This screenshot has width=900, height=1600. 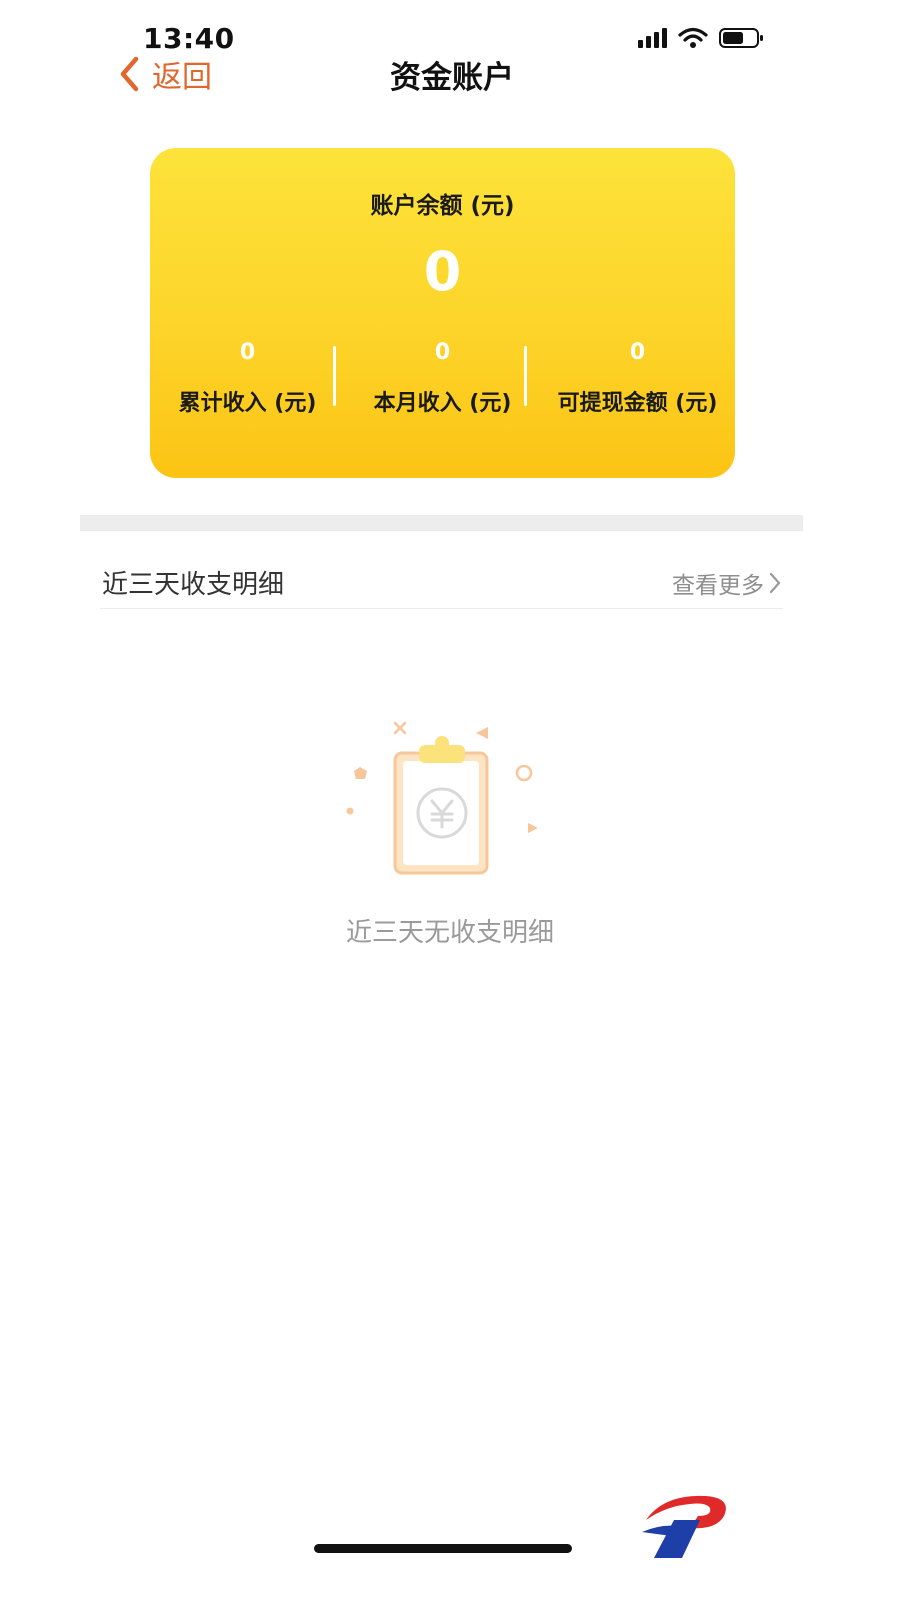 I want to click on section-title: 近三天收支明细, so click(x=193, y=585).